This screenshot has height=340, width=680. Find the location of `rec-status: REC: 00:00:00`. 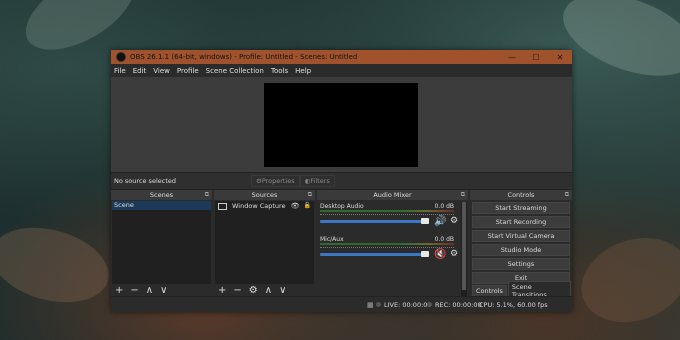

rec-status: REC: 00:00:00 is located at coordinates (454, 305).